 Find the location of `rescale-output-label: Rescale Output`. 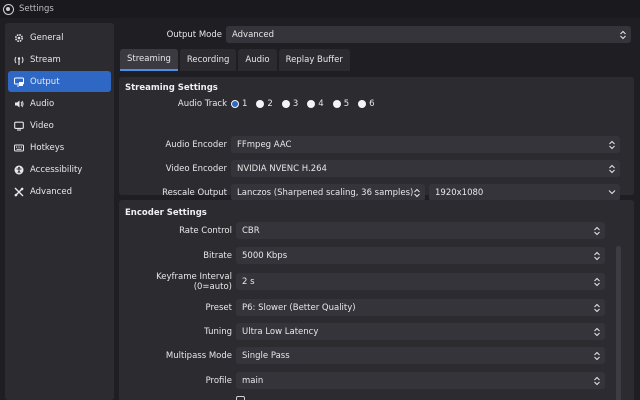

rescale-output-label: Rescale Output is located at coordinates (194, 192).